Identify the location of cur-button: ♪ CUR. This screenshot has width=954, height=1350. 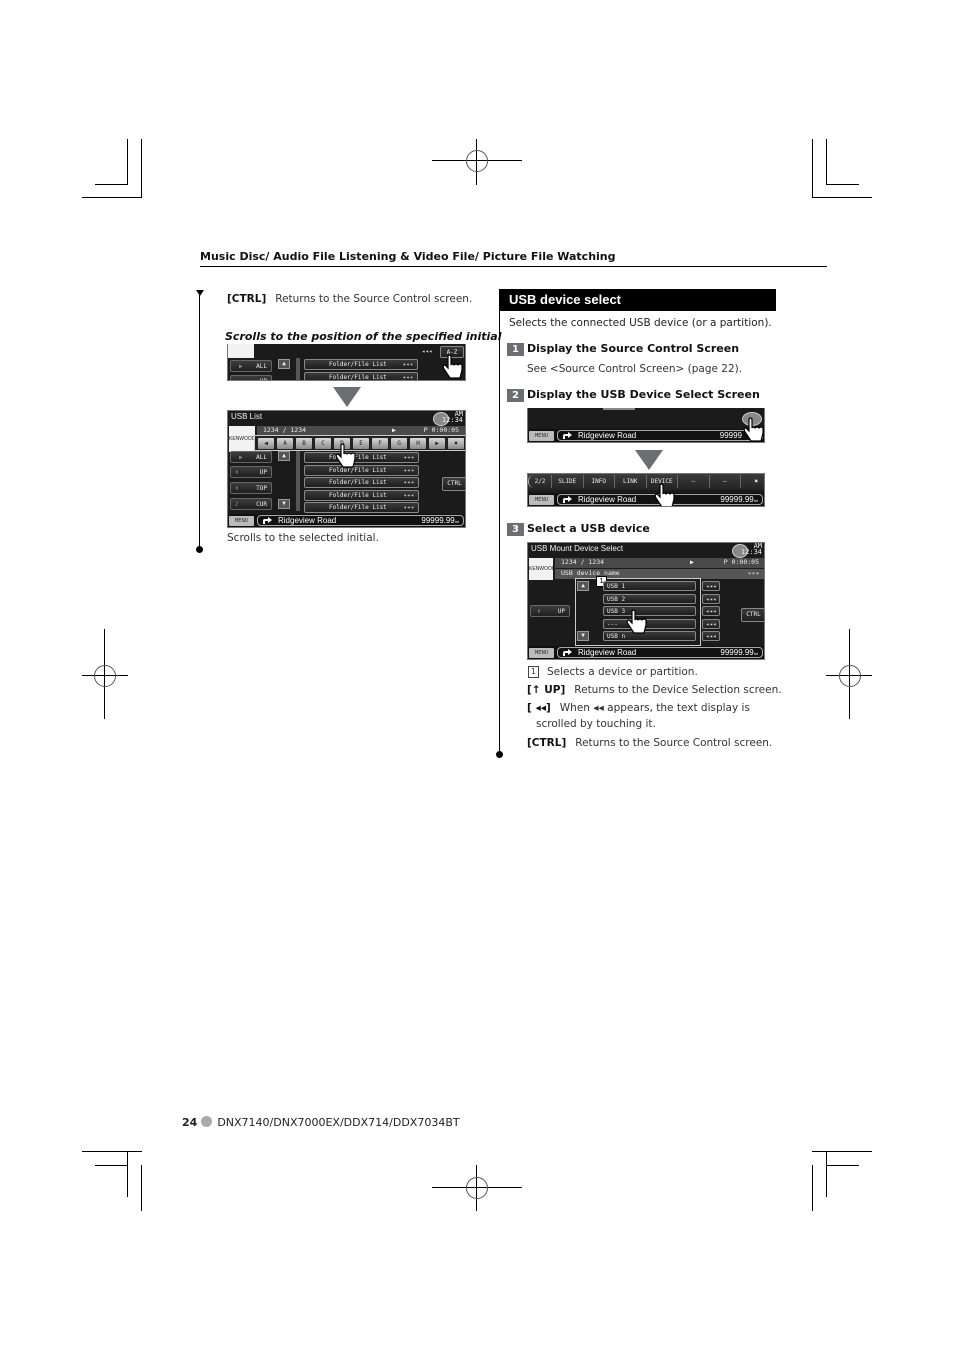
(251, 504).